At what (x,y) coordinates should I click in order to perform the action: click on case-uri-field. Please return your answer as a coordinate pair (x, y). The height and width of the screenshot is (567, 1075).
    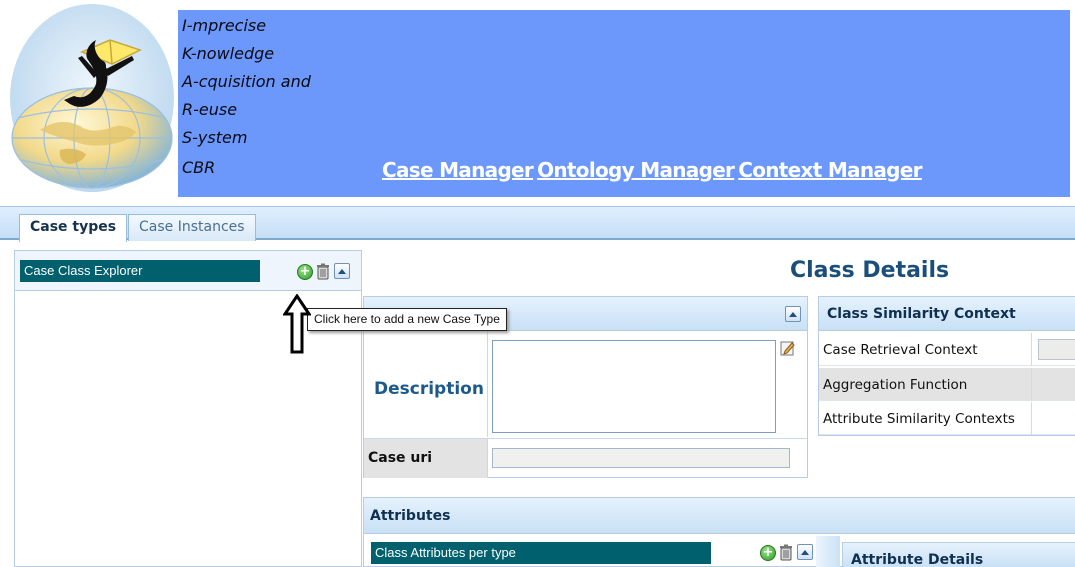
    Looking at the image, I should click on (641, 458).